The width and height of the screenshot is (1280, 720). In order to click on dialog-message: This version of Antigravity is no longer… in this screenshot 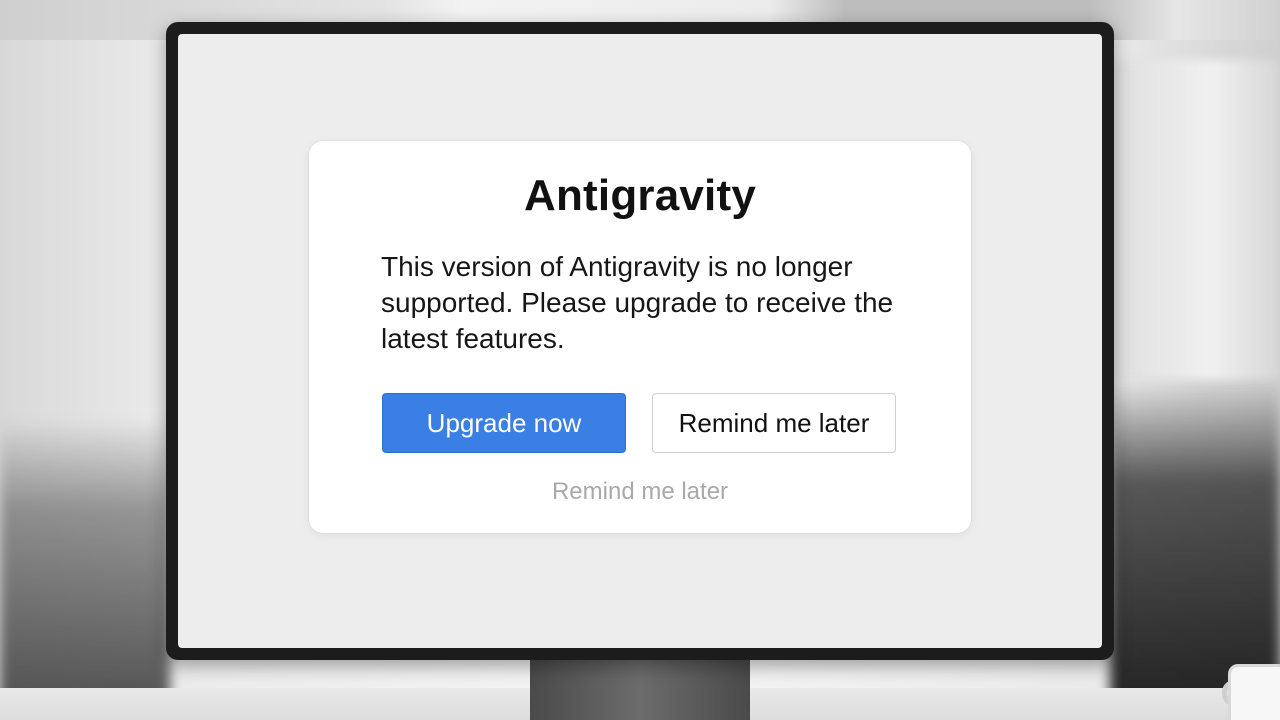, I will do `click(637, 302)`.